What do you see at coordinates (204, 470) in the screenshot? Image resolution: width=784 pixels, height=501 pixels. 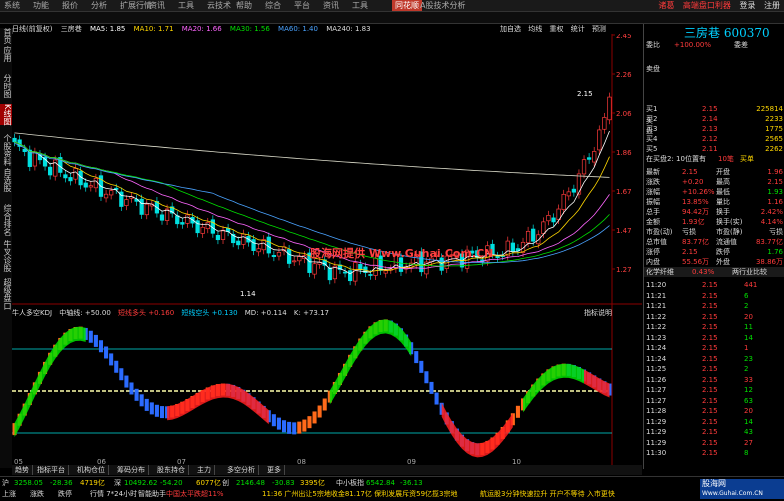 I see `tab-main-force: 主力` at bounding box center [204, 470].